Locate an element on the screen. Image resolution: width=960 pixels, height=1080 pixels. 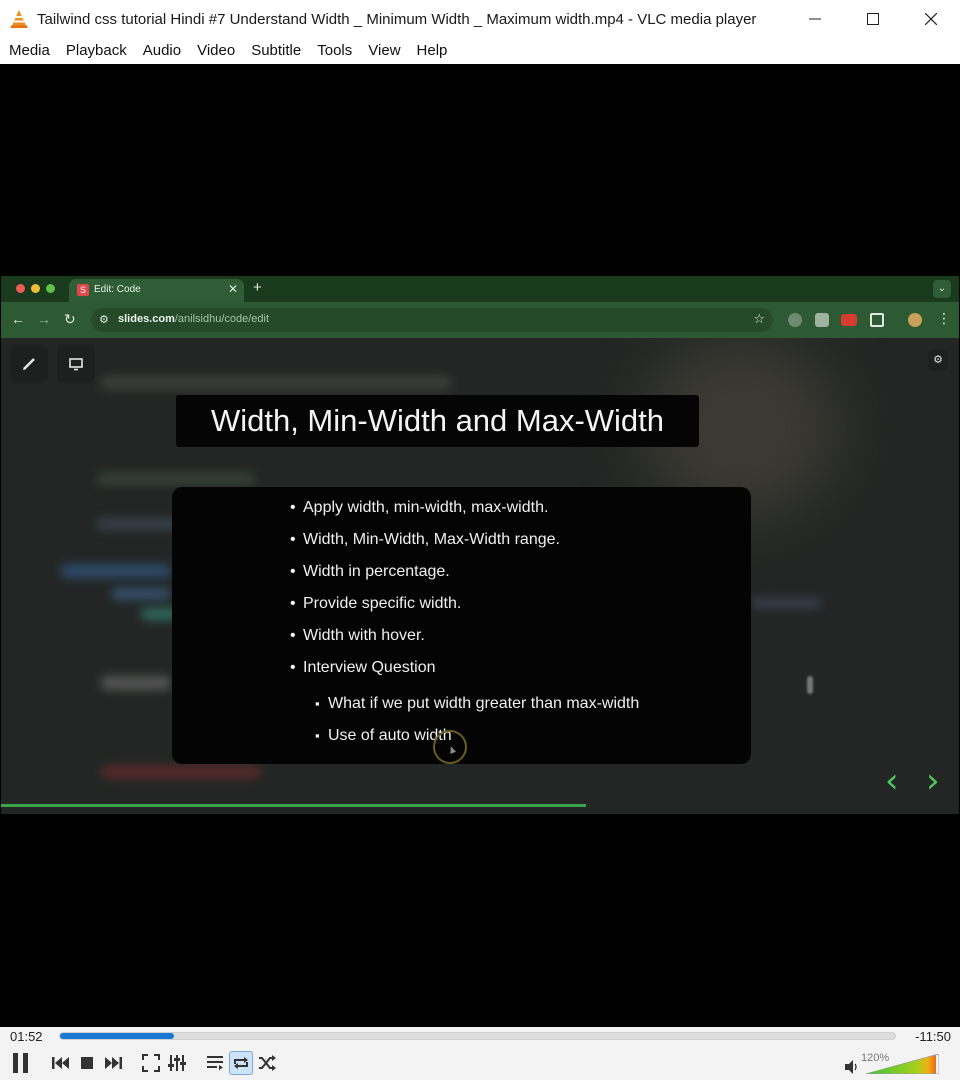
maximize-icon is located at coordinates (873, 19).